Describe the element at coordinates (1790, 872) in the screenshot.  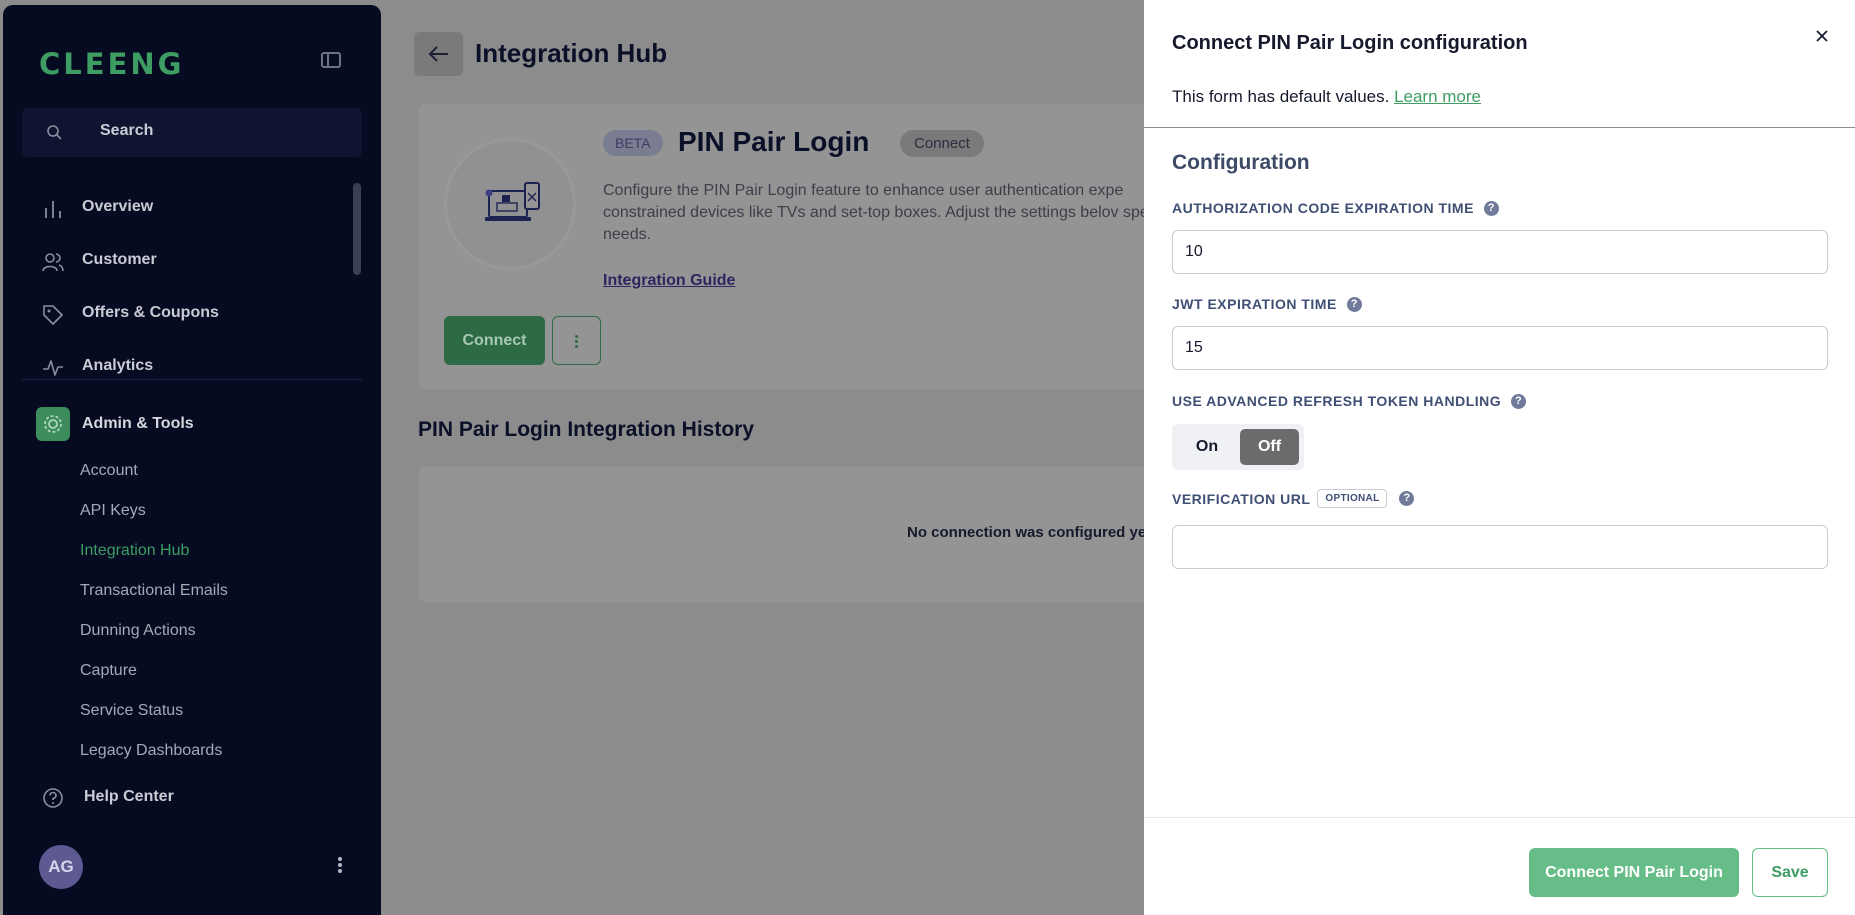
I see `save-button: Save` at that location.